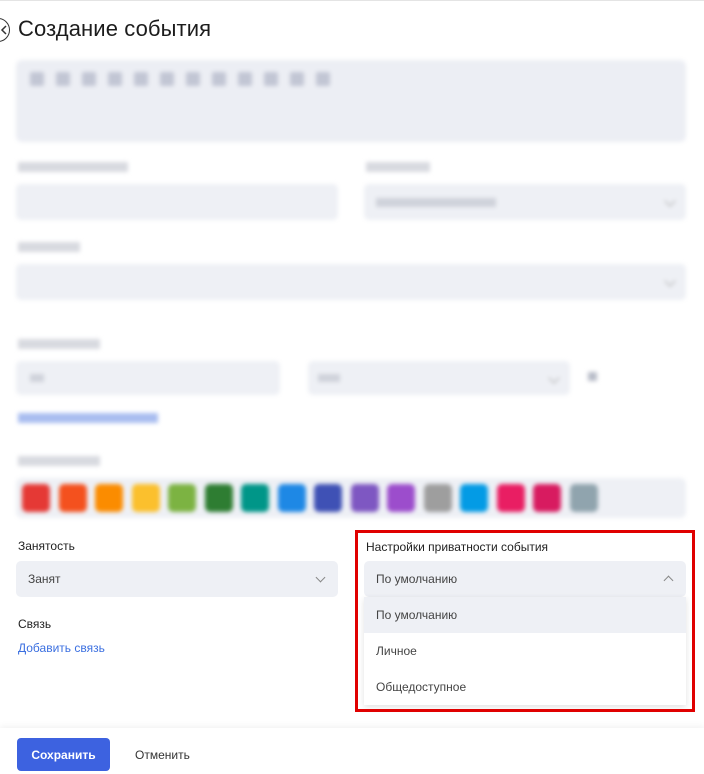 The width and height of the screenshot is (704, 774). Describe the element at coordinates (439, 378) in the screenshot. I see `reminder-unit-select` at that location.